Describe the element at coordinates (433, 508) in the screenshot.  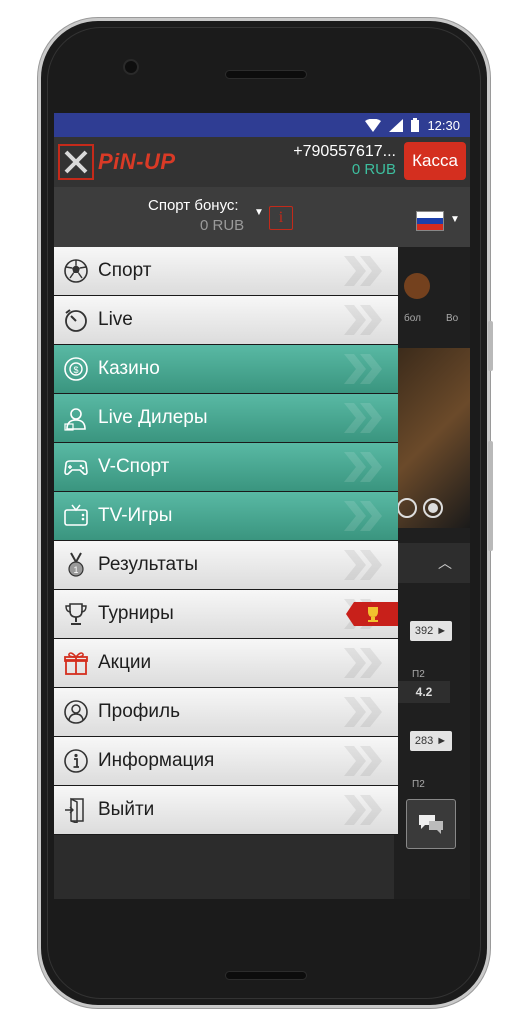
I see `carousel-dot-active` at that location.